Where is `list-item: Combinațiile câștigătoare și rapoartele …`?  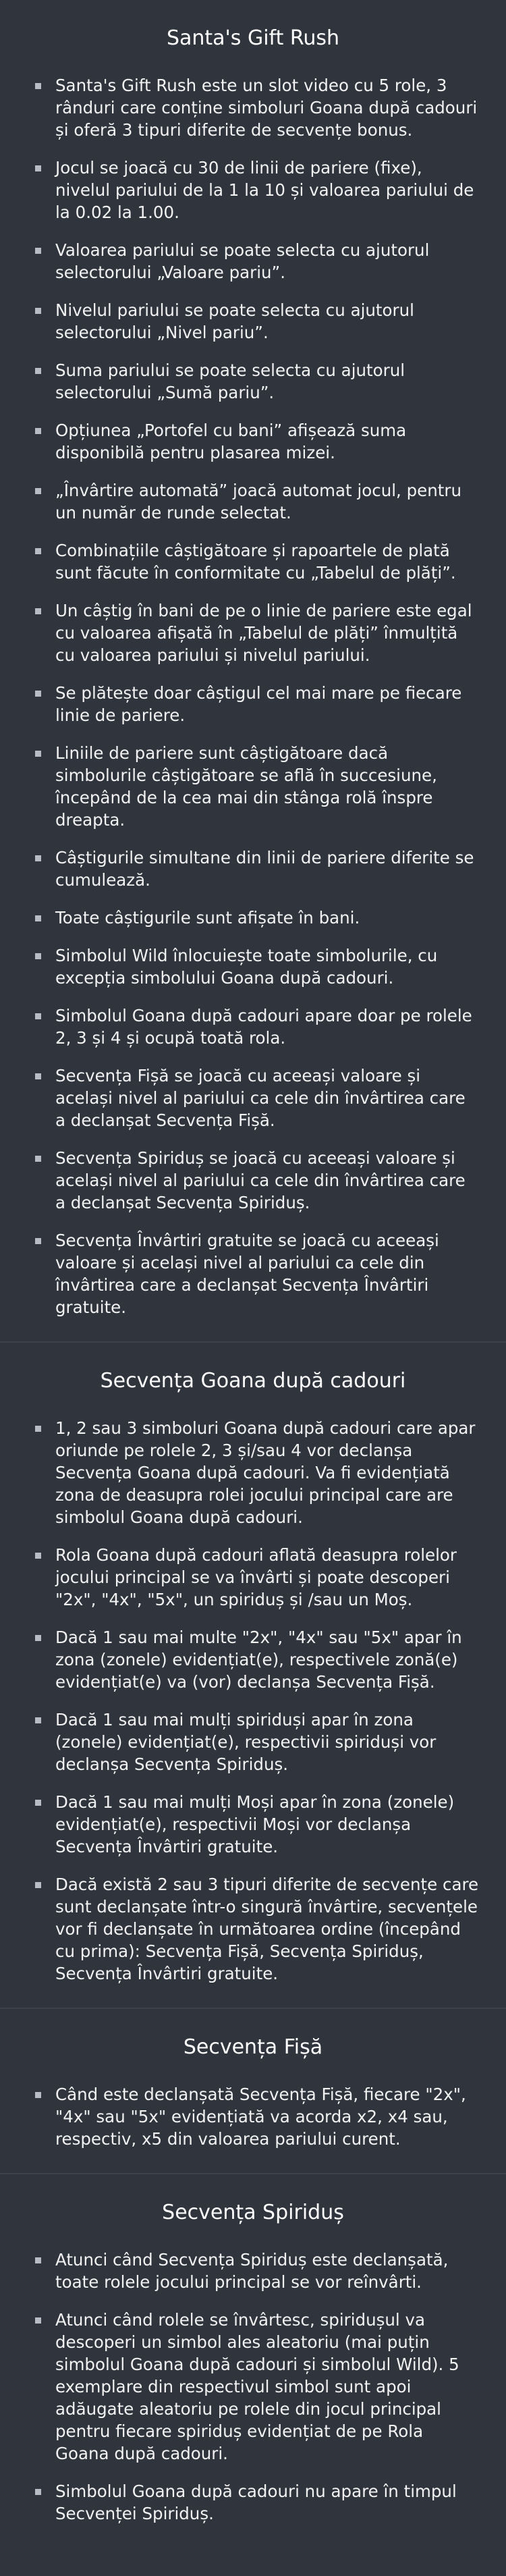
list-item: Combinațiile câștigătoare și rapoartele … is located at coordinates (257, 562).